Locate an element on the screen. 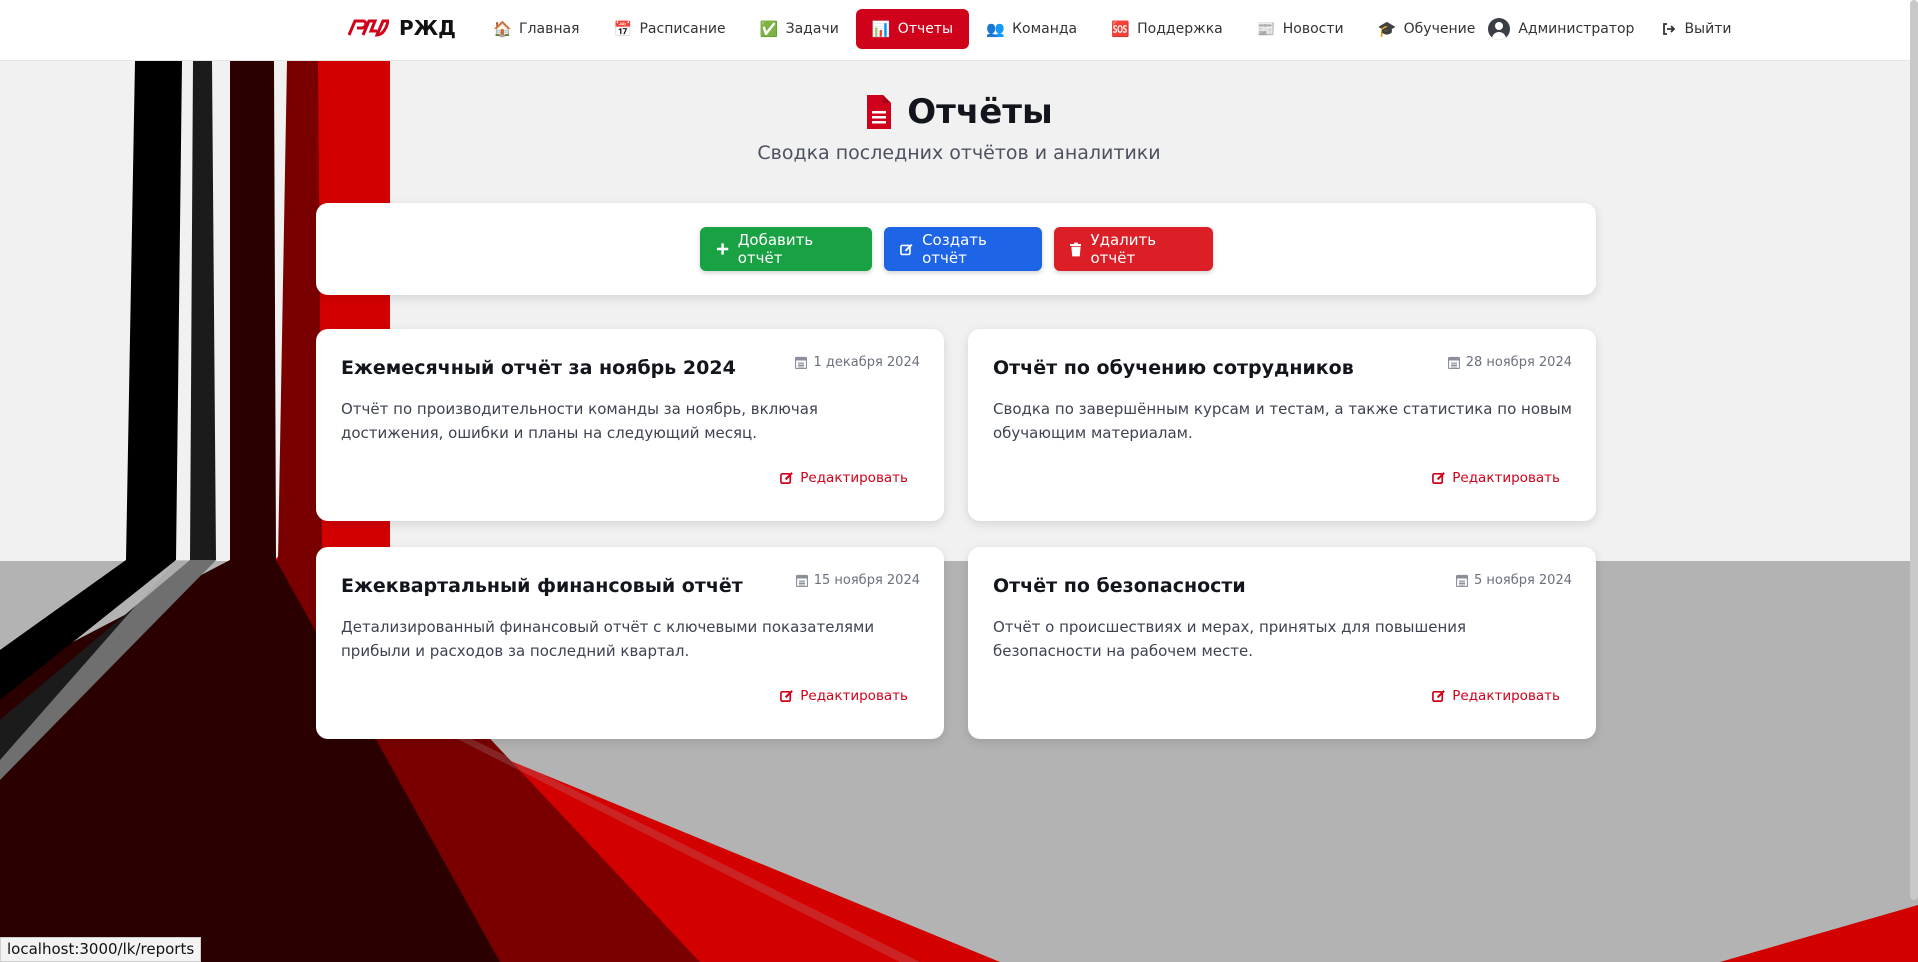 The height and width of the screenshot is (962, 1918). nav-item-team: 👥 Команда is located at coordinates (1031, 29).